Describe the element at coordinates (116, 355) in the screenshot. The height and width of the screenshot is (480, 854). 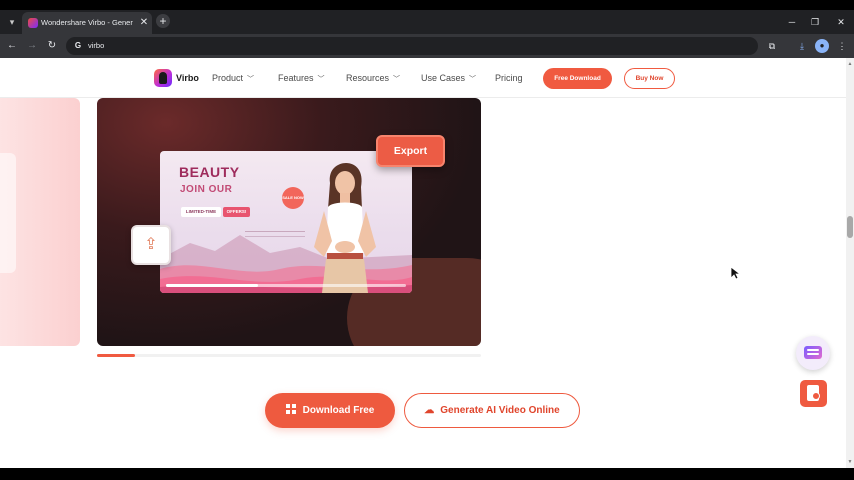
I see `carousel-progress-fill` at that location.